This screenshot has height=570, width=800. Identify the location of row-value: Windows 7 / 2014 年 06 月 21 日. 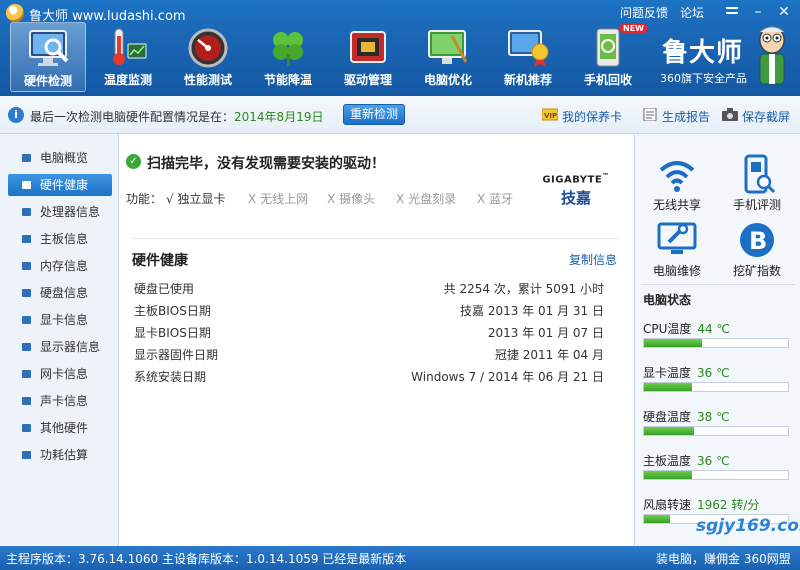
(507, 377).